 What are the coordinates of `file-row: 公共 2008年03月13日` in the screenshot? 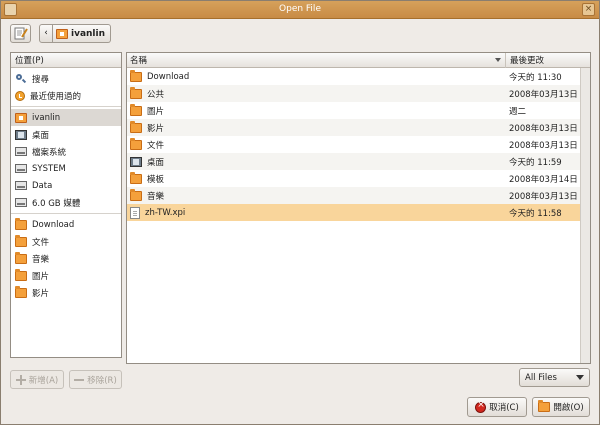 It's located at (358, 93).